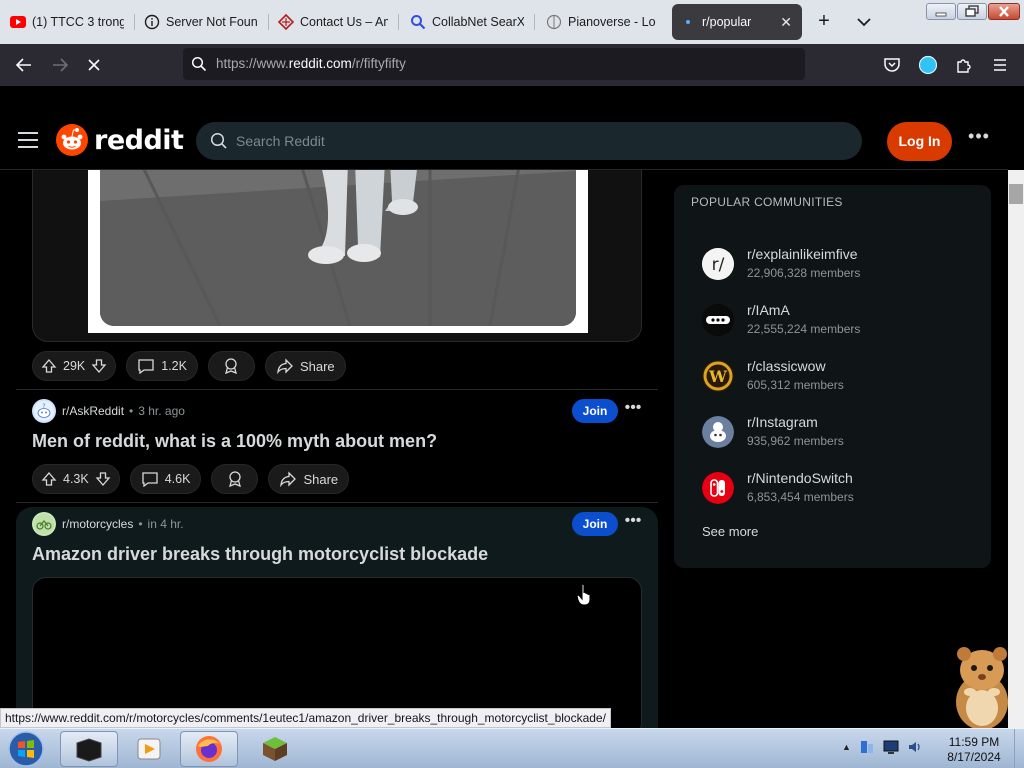 Image resolution: width=1024 pixels, height=768 pixels. What do you see at coordinates (928, 65) in the screenshot?
I see `account-button` at bounding box center [928, 65].